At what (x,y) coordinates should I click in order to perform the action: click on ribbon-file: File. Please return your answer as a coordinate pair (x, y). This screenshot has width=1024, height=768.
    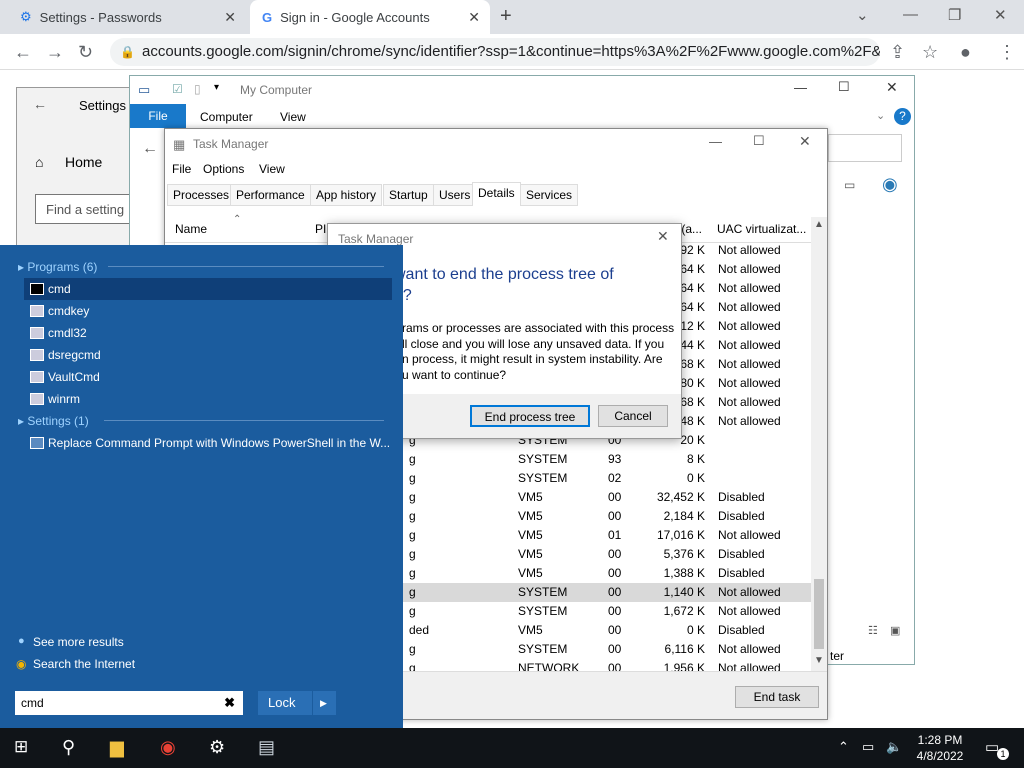
    Looking at the image, I should click on (158, 116).